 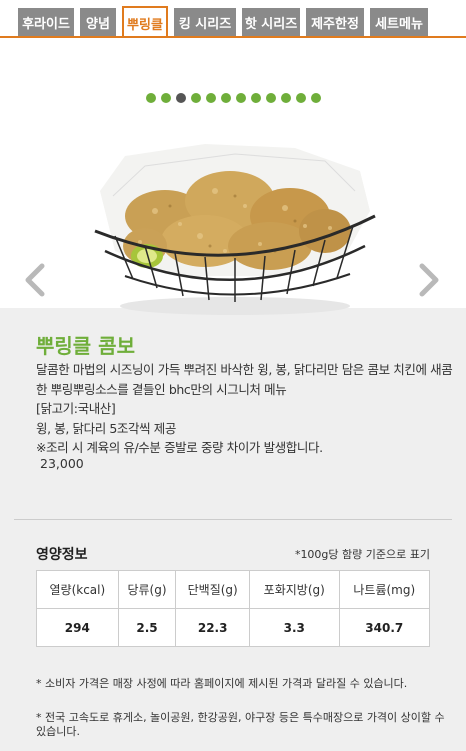 I want to click on tab-set-menu: 세트메뉴, so click(x=399, y=22).